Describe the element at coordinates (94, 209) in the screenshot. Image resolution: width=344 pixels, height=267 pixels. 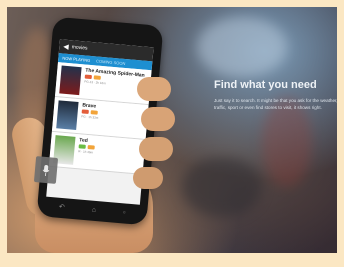
I see `home-icon: ⌂` at that location.